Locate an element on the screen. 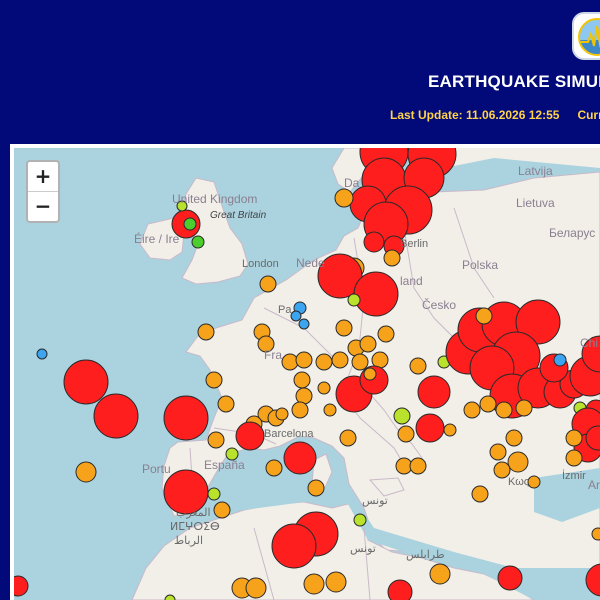 The height and width of the screenshot is (600, 600). label-rabat: الرباط is located at coordinates (189, 541).